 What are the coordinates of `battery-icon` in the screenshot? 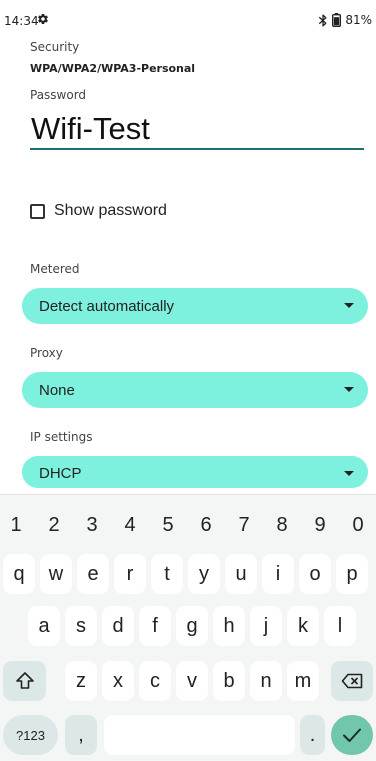 It's located at (337, 20).